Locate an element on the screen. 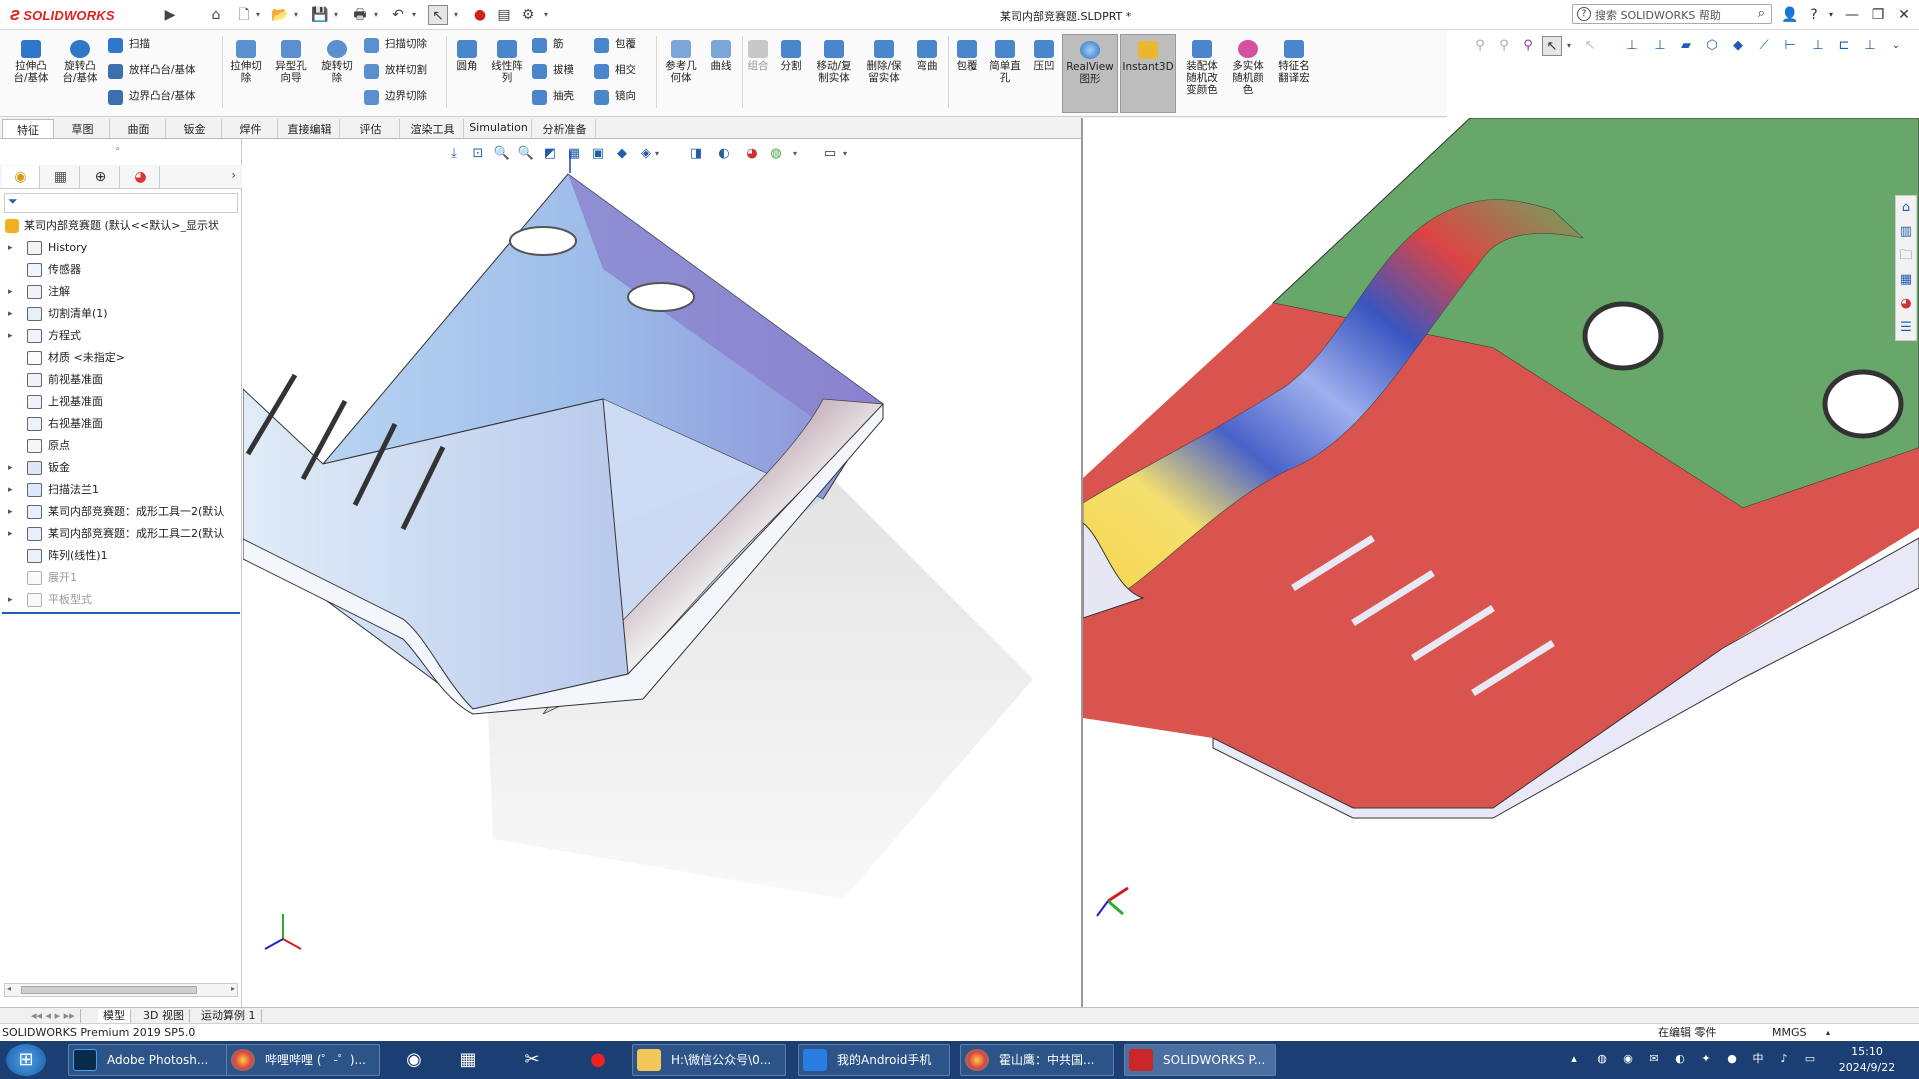 The height and width of the screenshot is (1079, 1919). tree-root-part: 某司内部竞赛题 (默认<<默认>_显示状 is located at coordinates (122, 226).